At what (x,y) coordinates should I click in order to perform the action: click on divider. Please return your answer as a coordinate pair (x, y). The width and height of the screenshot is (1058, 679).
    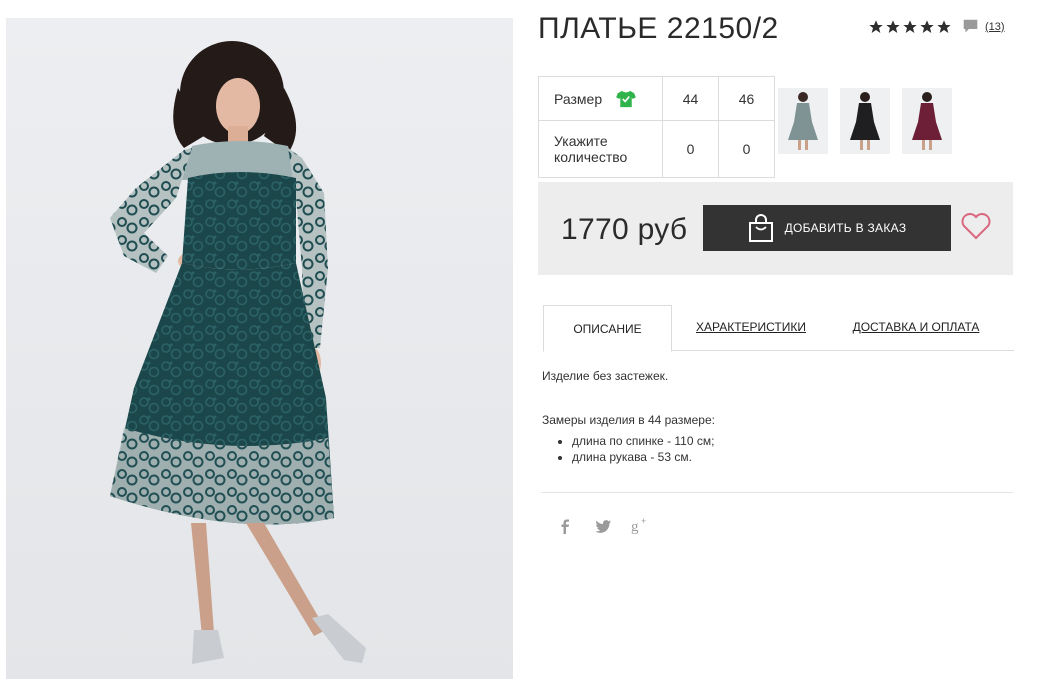
    Looking at the image, I should click on (777, 492).